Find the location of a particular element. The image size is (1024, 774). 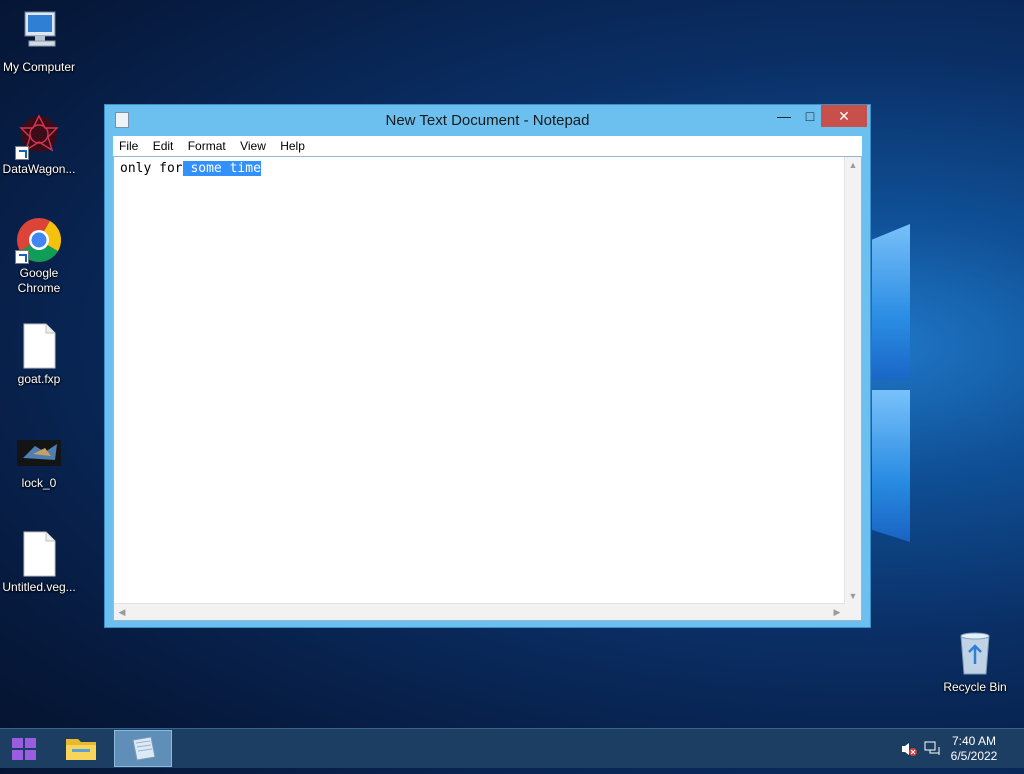

taskbar-clock: 7:40 AM 6/5/2022 is located at coordinates (974, 749).